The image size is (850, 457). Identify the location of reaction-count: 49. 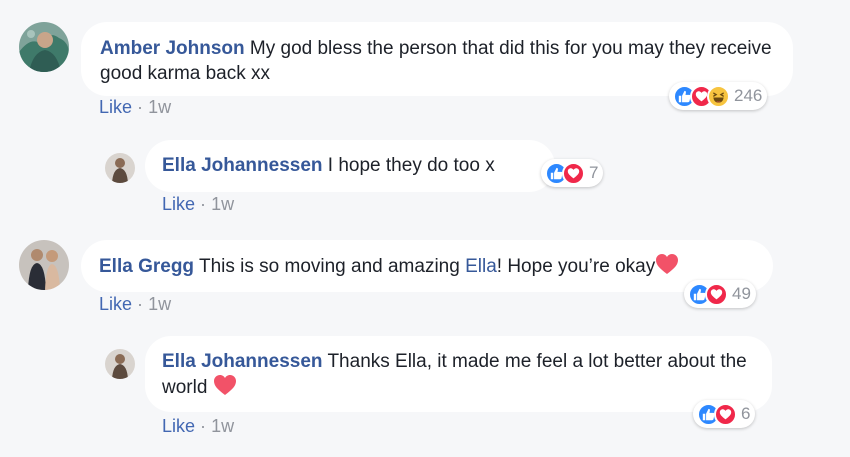
(741, 293).